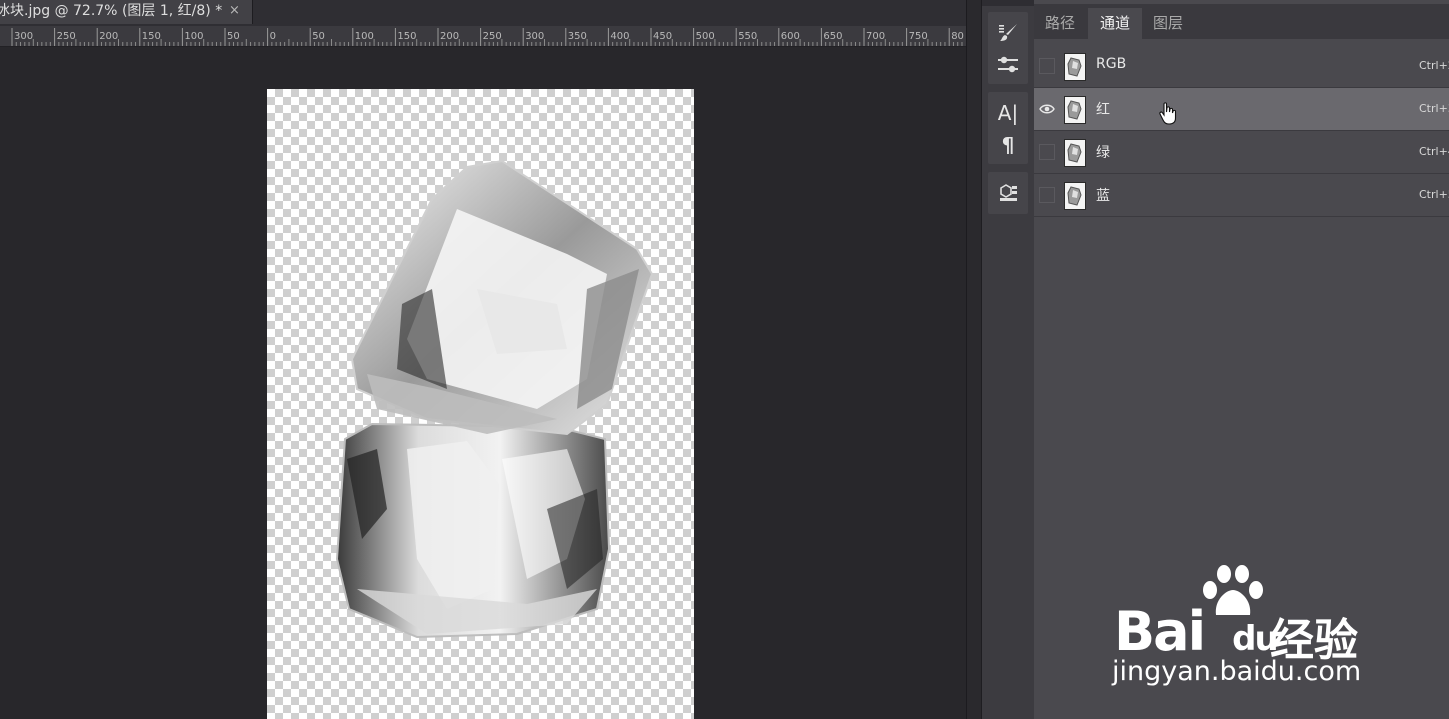  What do you see at coordinates (1008, 33) in the screenshot?
I see `brush-settings-icon` at bounding box center [1008, 33].